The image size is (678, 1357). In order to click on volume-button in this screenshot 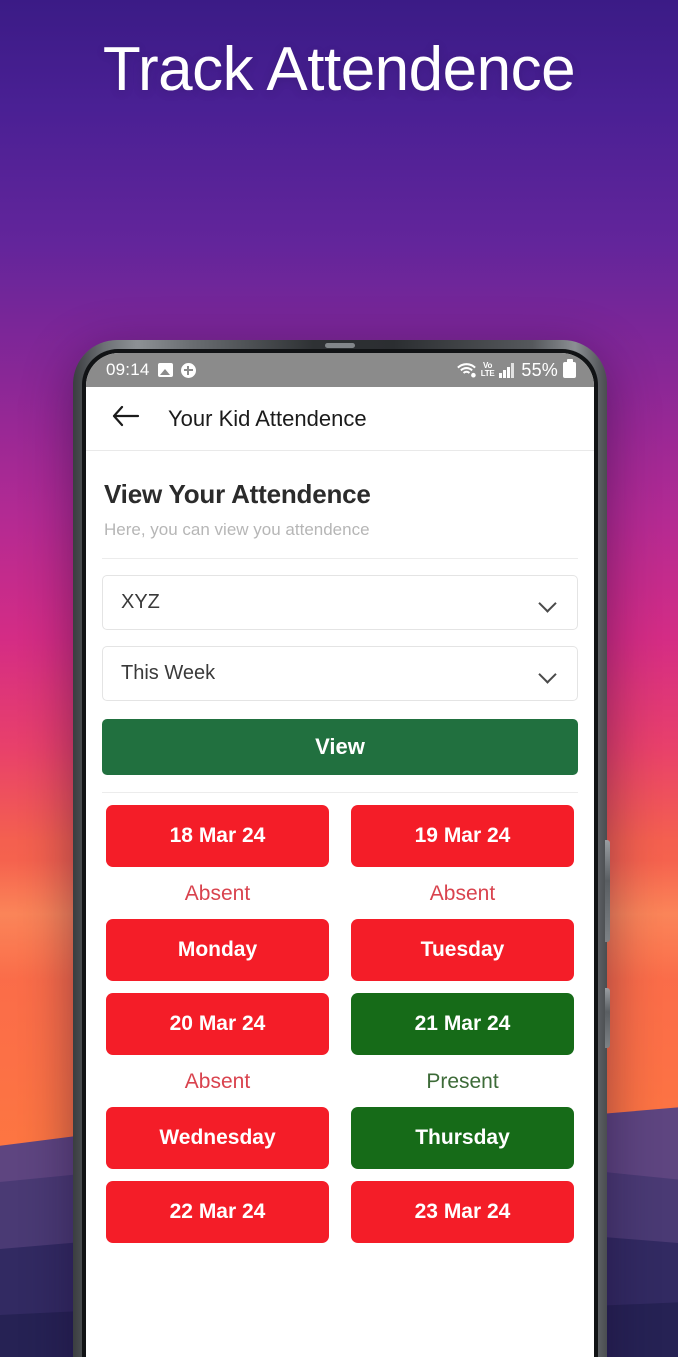, I will do `click(607, 891)`.